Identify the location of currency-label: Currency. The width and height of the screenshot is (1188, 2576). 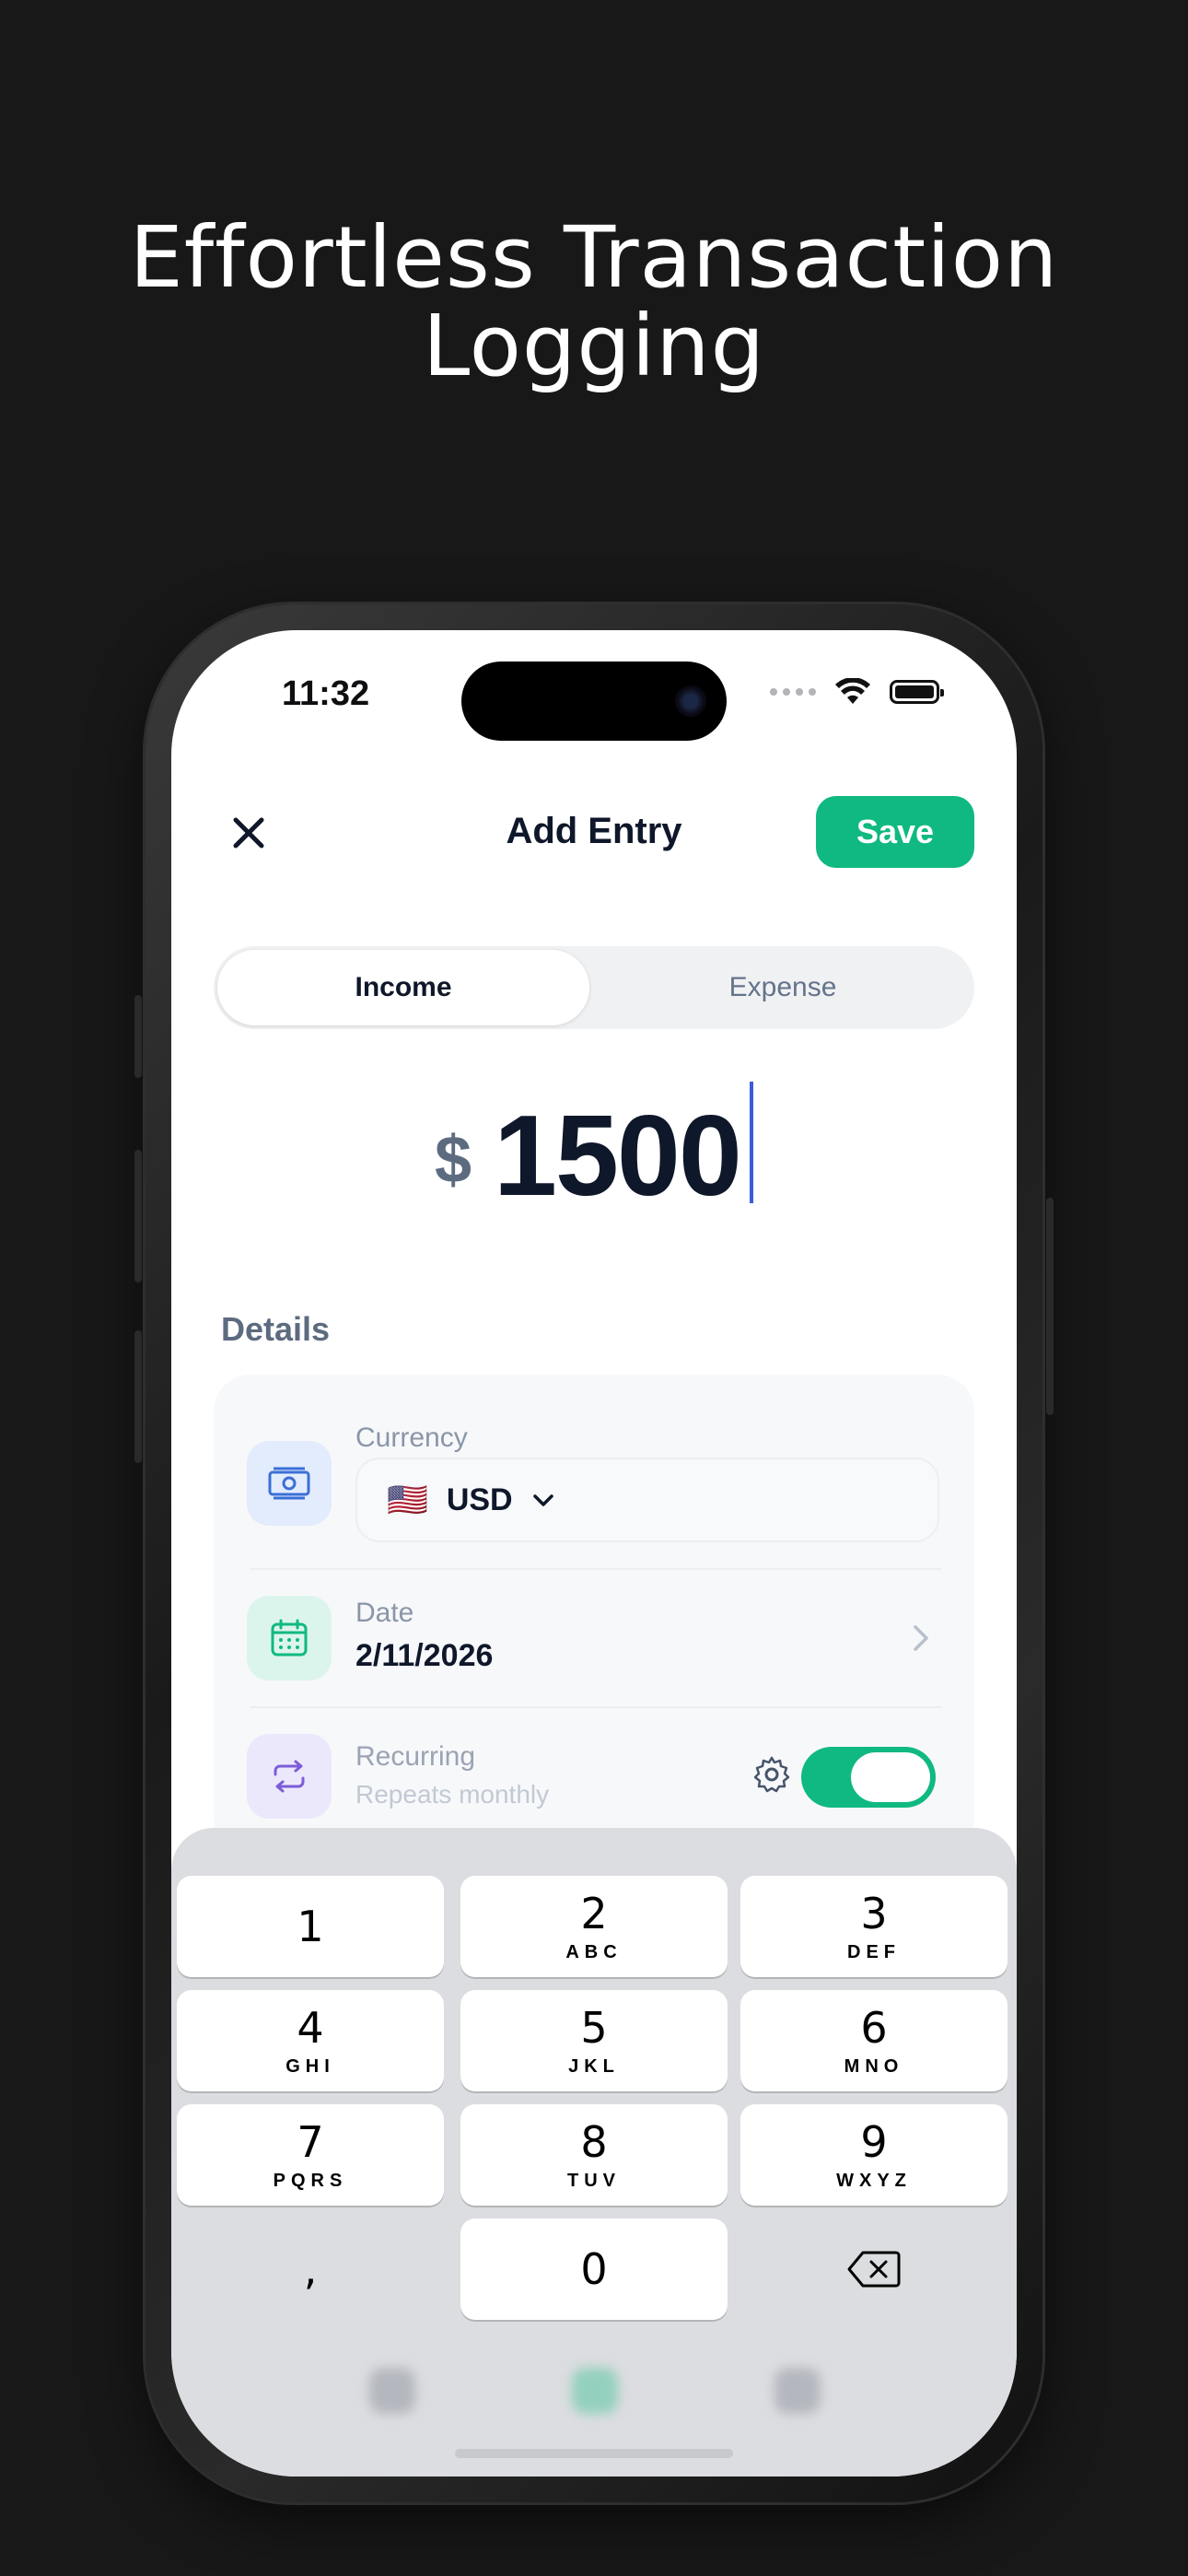
(411, 1438).